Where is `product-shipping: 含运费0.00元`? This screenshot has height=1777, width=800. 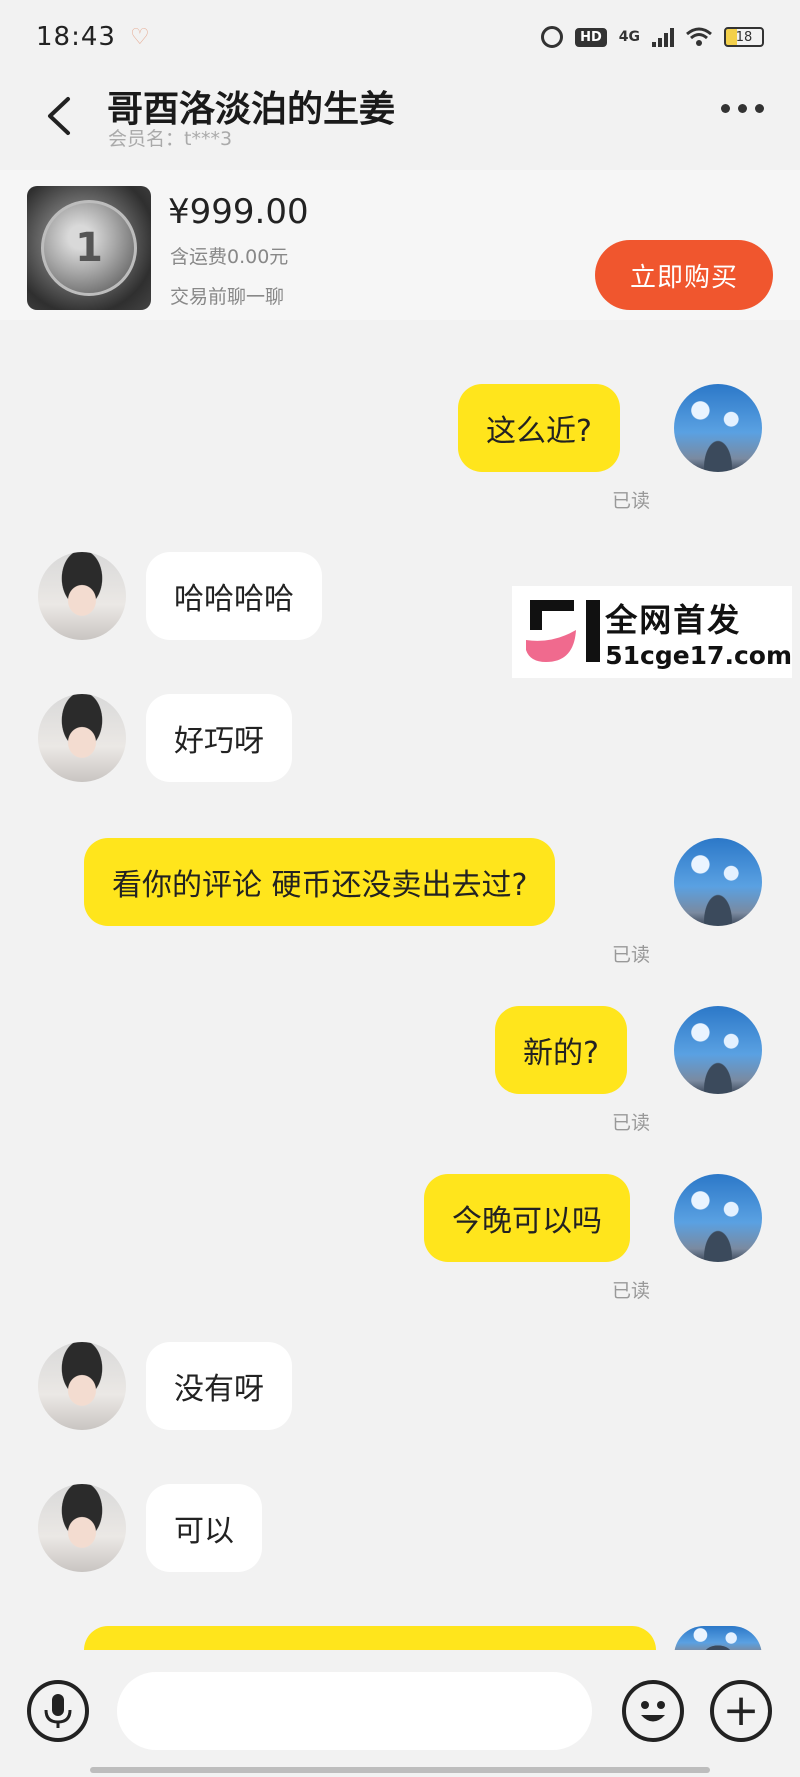 product-shipping: 含运费0.00元 is located at coordinates (229, 257).